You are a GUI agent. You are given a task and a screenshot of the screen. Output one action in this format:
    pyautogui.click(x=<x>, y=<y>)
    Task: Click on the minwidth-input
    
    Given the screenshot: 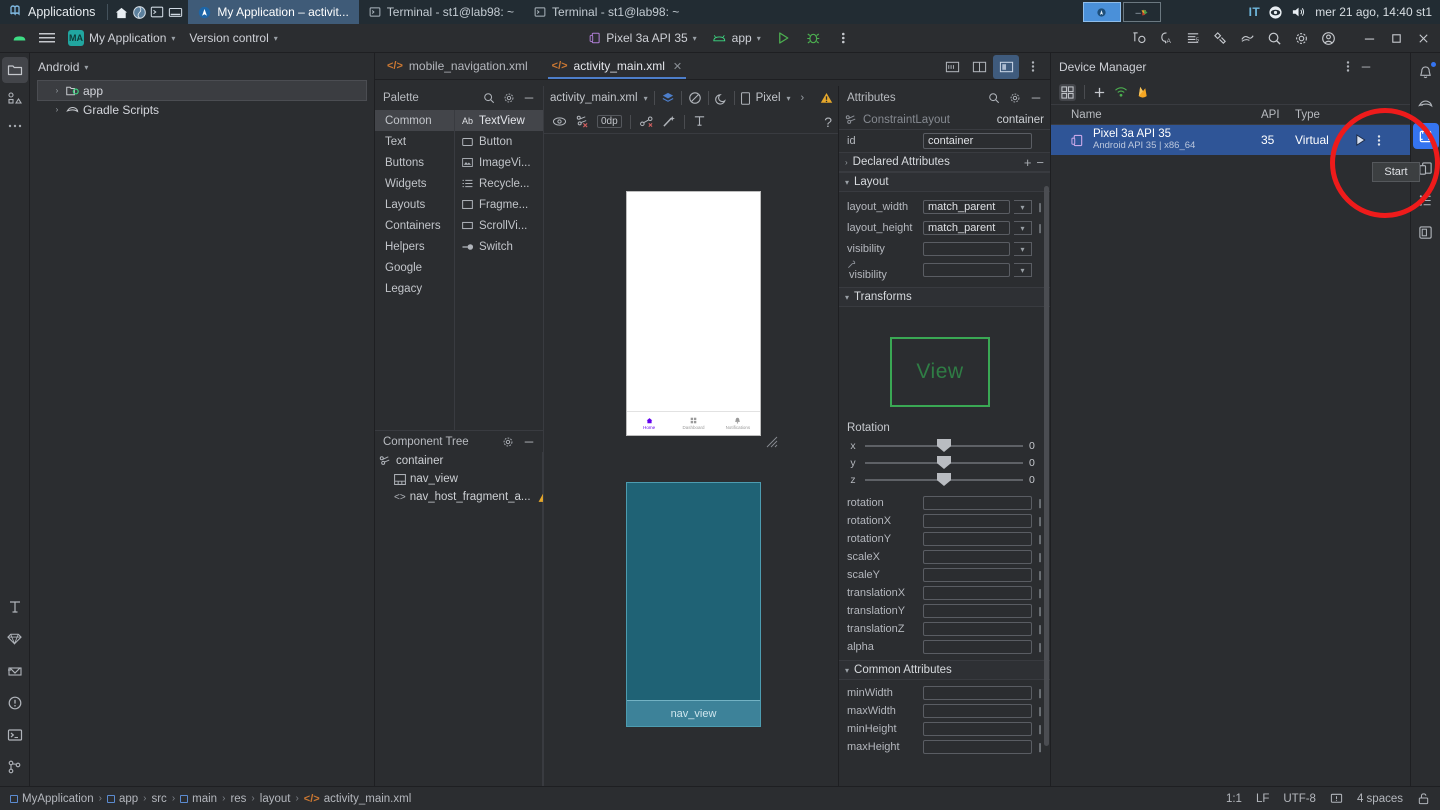 What is the action you would take?
    pyautogui.click(x=977, y=693)
    